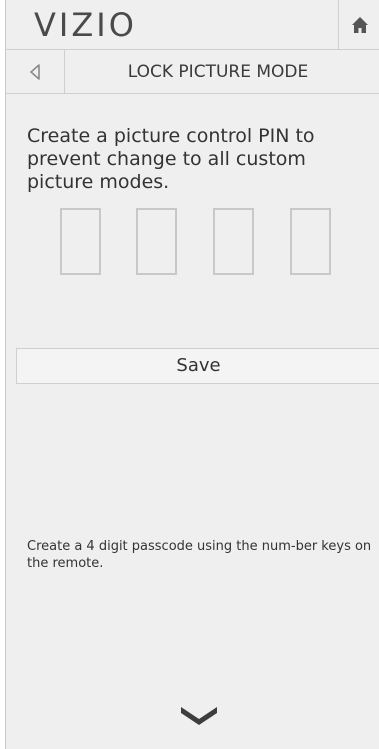 The width and height of the screenshot is (379, 749). I want to click on back-button, so click(35, 71).